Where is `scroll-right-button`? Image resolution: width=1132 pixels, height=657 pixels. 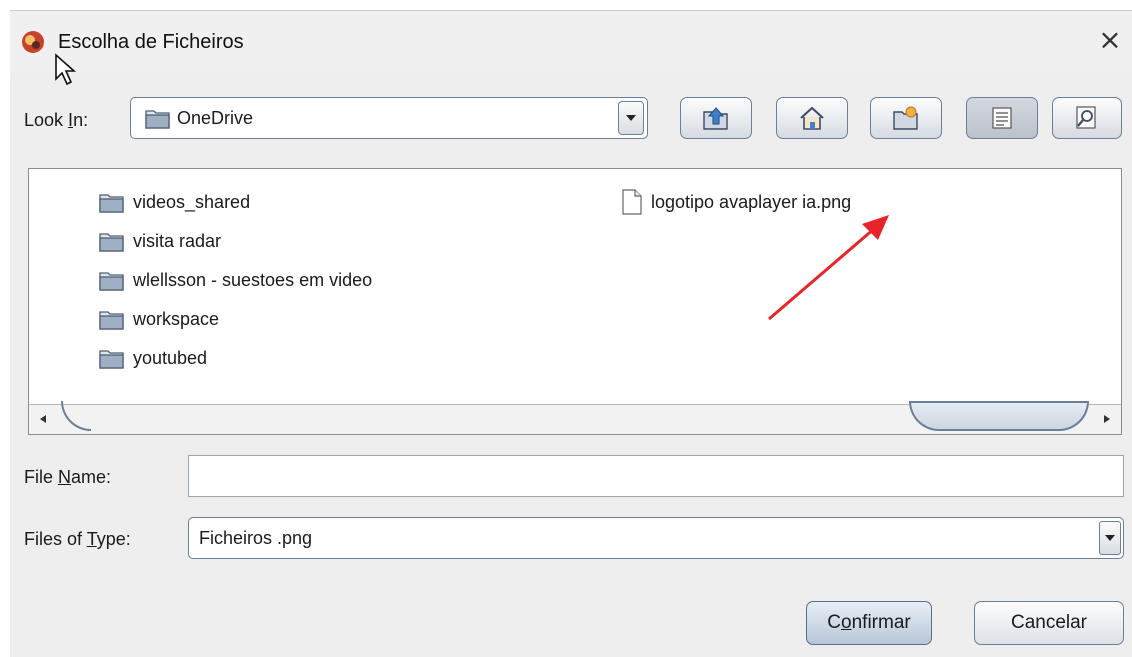
scroll-right-button is located at coordinates (1107, 419).